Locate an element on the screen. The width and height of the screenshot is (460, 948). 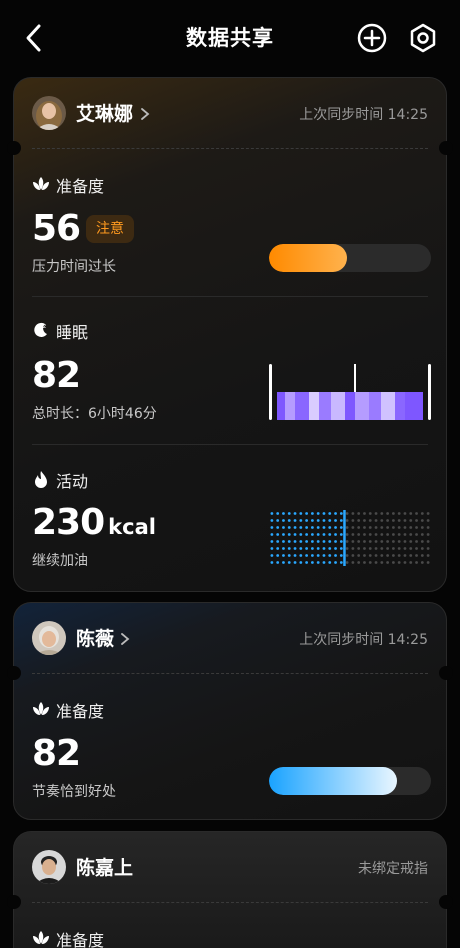
activity-number: 230 is located at coordinates (68, 522).